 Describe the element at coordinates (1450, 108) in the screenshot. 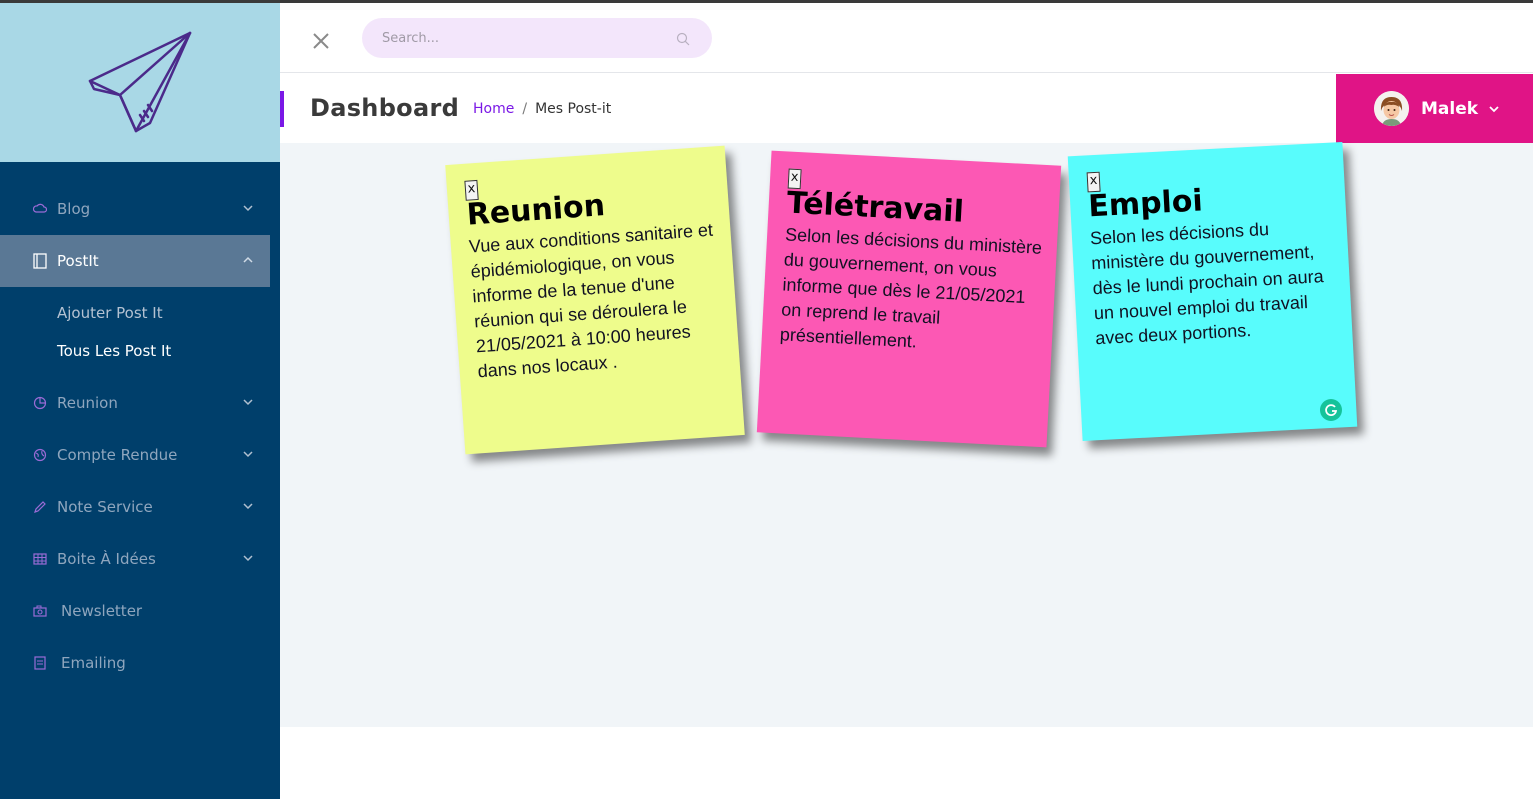

I see `user-name: Malek` at that location.